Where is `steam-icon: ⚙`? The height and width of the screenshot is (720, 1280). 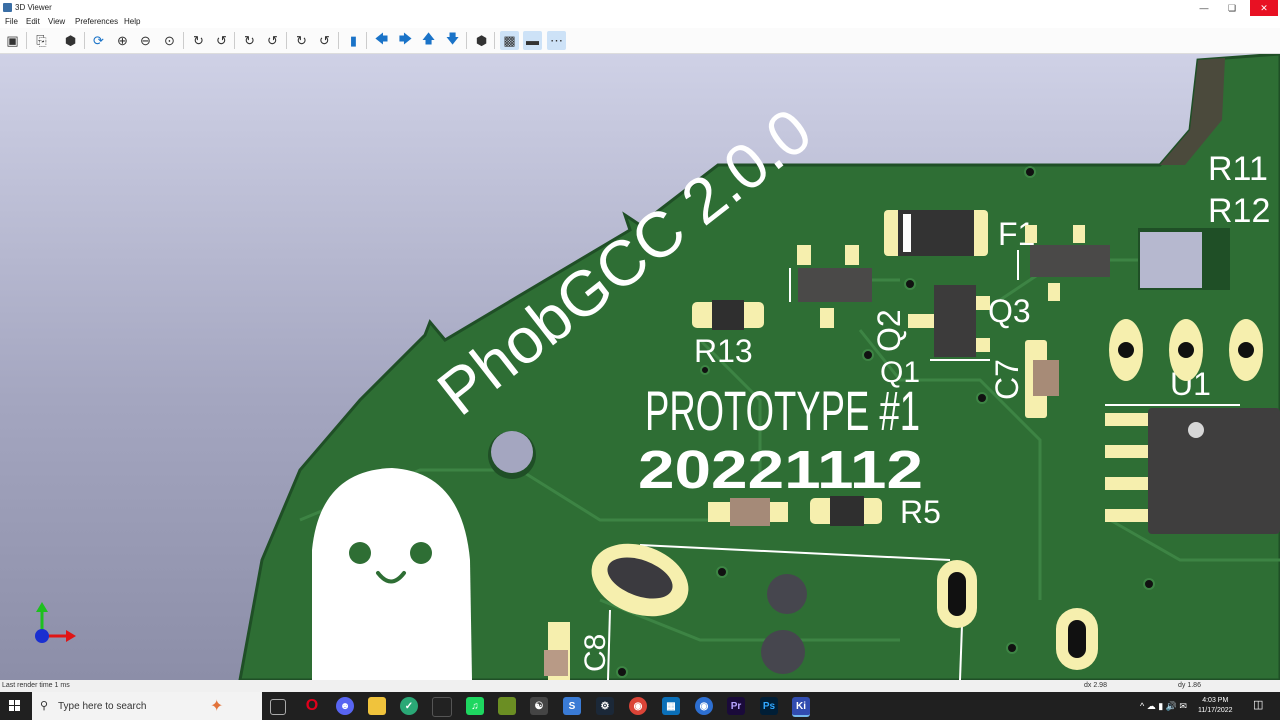 steam-icon: ⚙ is located at coordinates (605, 706).